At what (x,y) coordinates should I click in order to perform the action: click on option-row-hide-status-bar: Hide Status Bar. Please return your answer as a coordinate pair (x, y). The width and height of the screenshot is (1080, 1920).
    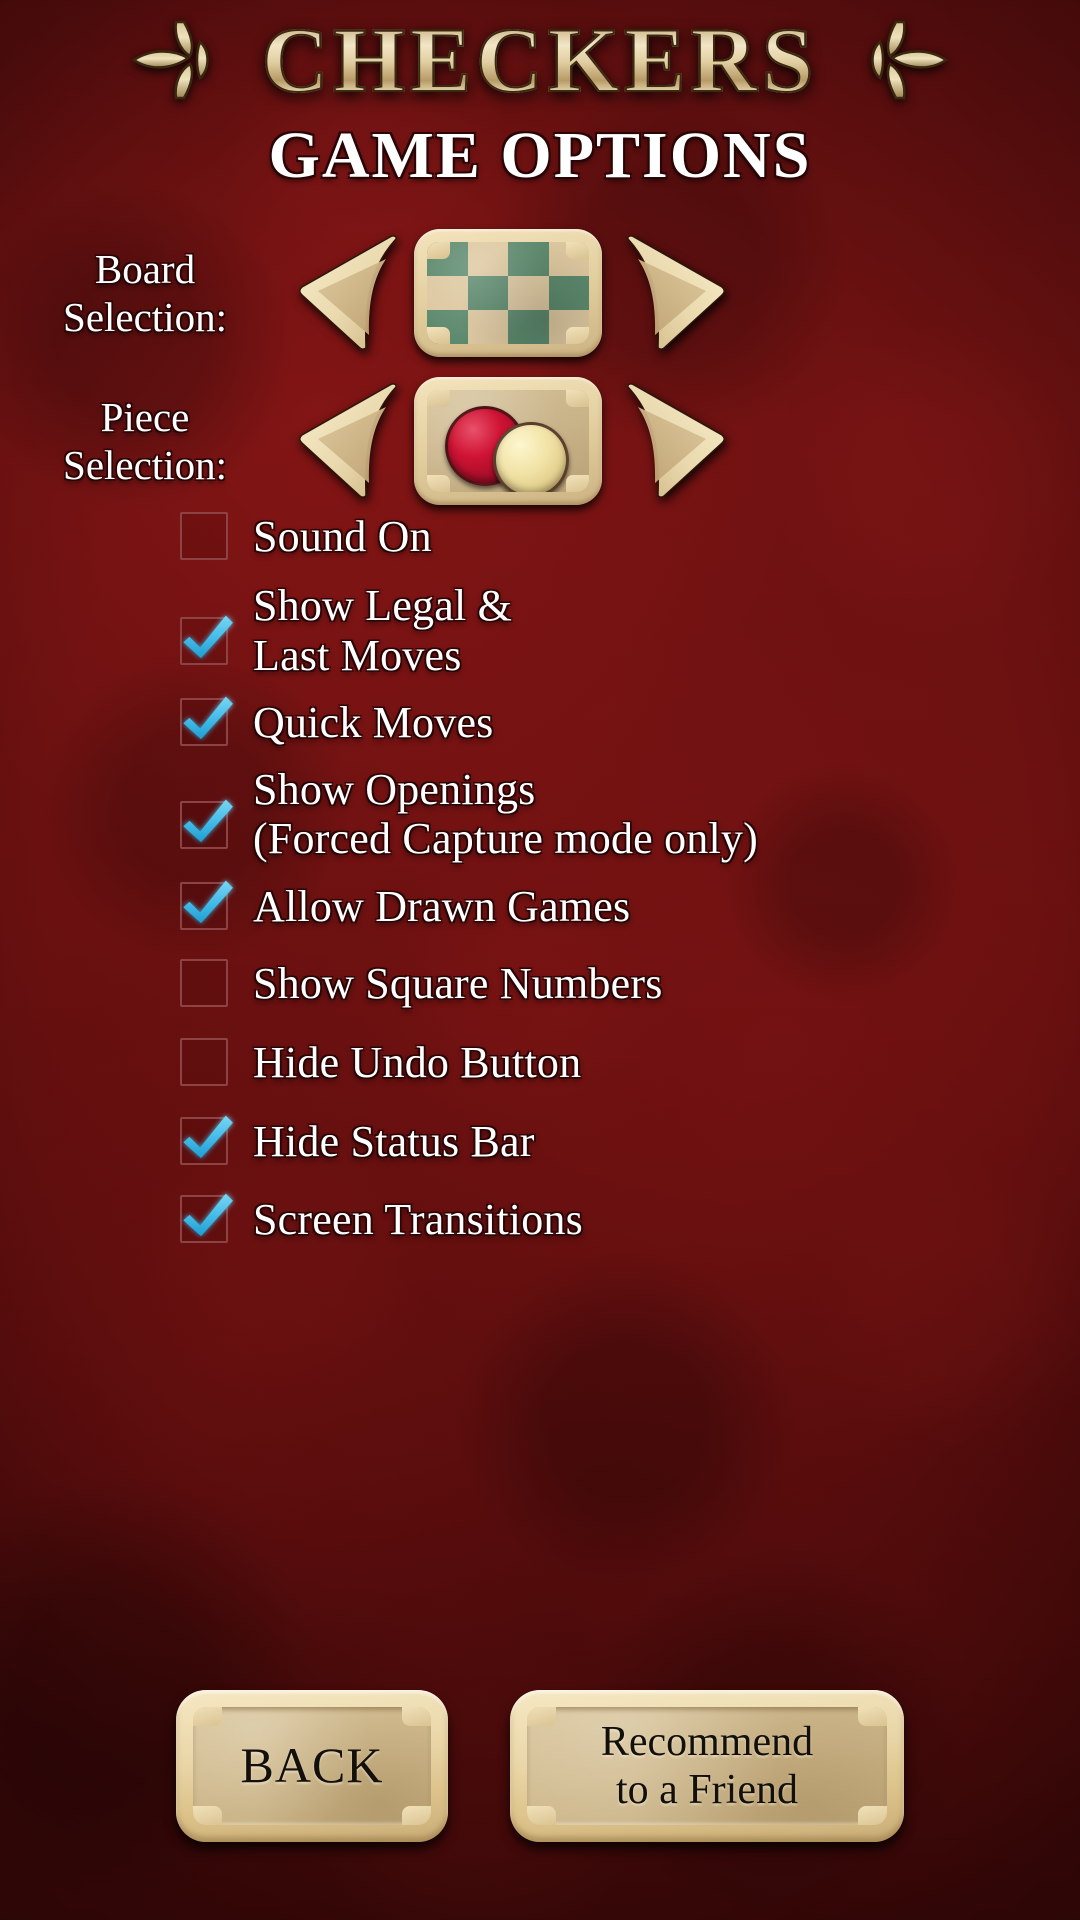
    Looking at the image, I should click on (610, 1141).